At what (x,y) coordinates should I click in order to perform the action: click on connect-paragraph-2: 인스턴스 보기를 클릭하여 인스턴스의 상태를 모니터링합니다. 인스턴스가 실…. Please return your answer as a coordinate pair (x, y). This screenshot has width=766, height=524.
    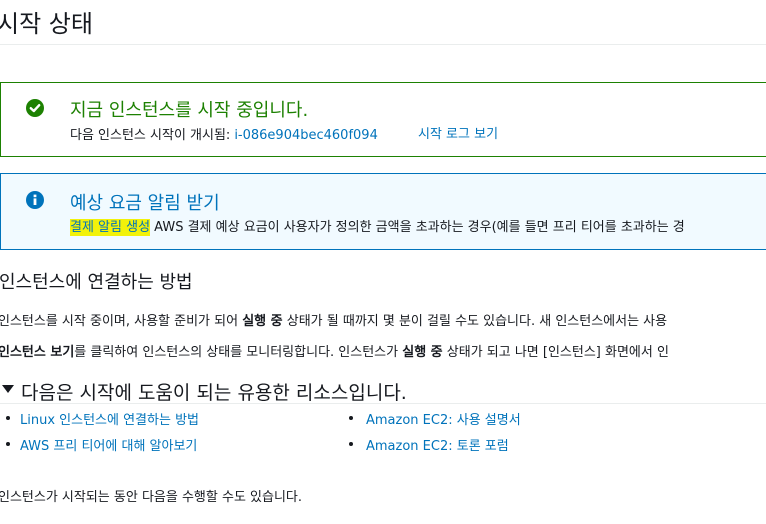
    Looking at the image, I should click on (334, 350).